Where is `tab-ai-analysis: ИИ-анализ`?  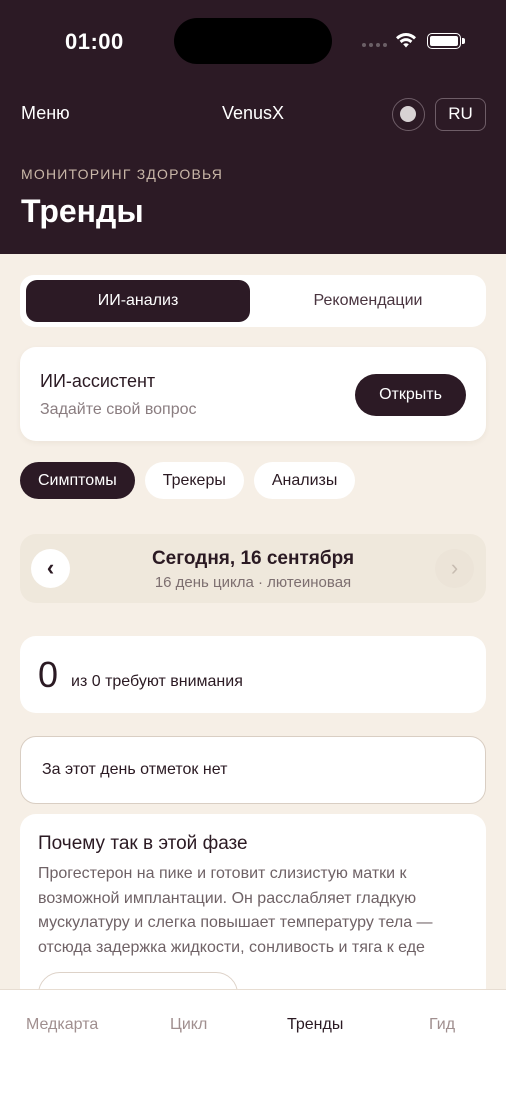
tab-ai-analysis: ИИ-анализ is located at coordinates (138, 301).